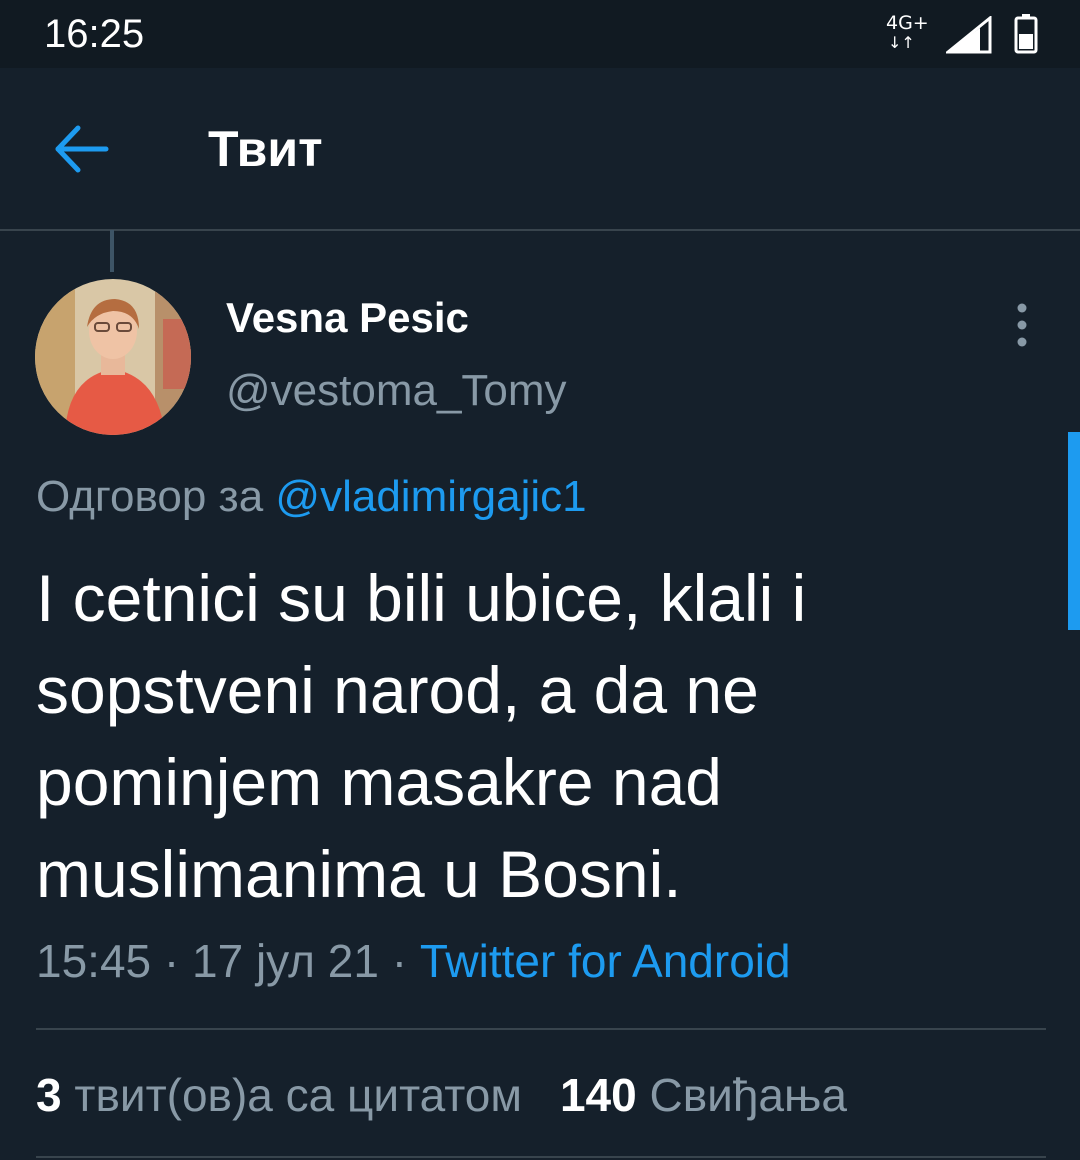 The image size is (1080, 1160). What do you see at coordinates (396, 391) in the screenshot?
I see `author-username: @vestoma_Tomy` at bounding box center [396, 391].